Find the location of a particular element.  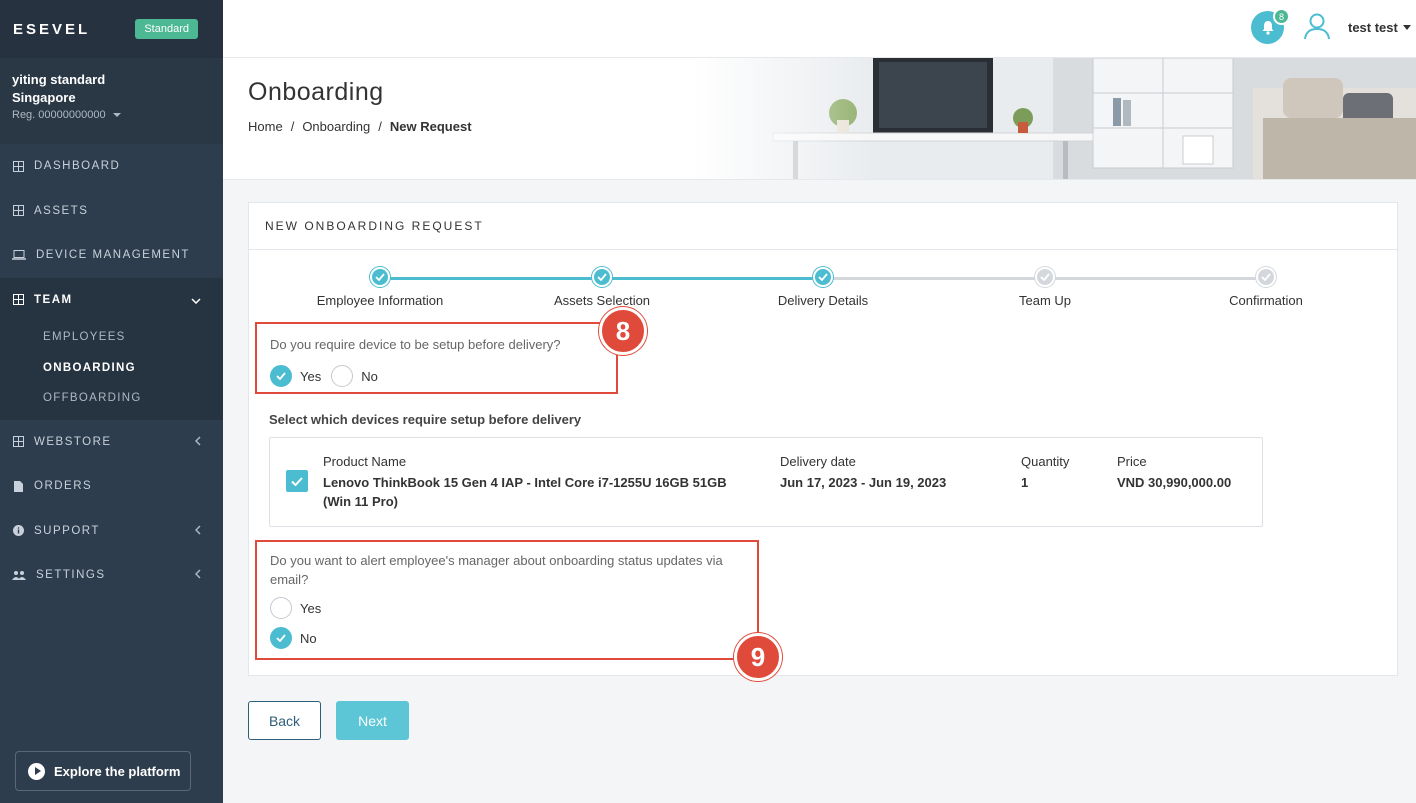

sidebar-item-device-management: DEVICE MANAGEMENT is located at coordinates (111, 255).